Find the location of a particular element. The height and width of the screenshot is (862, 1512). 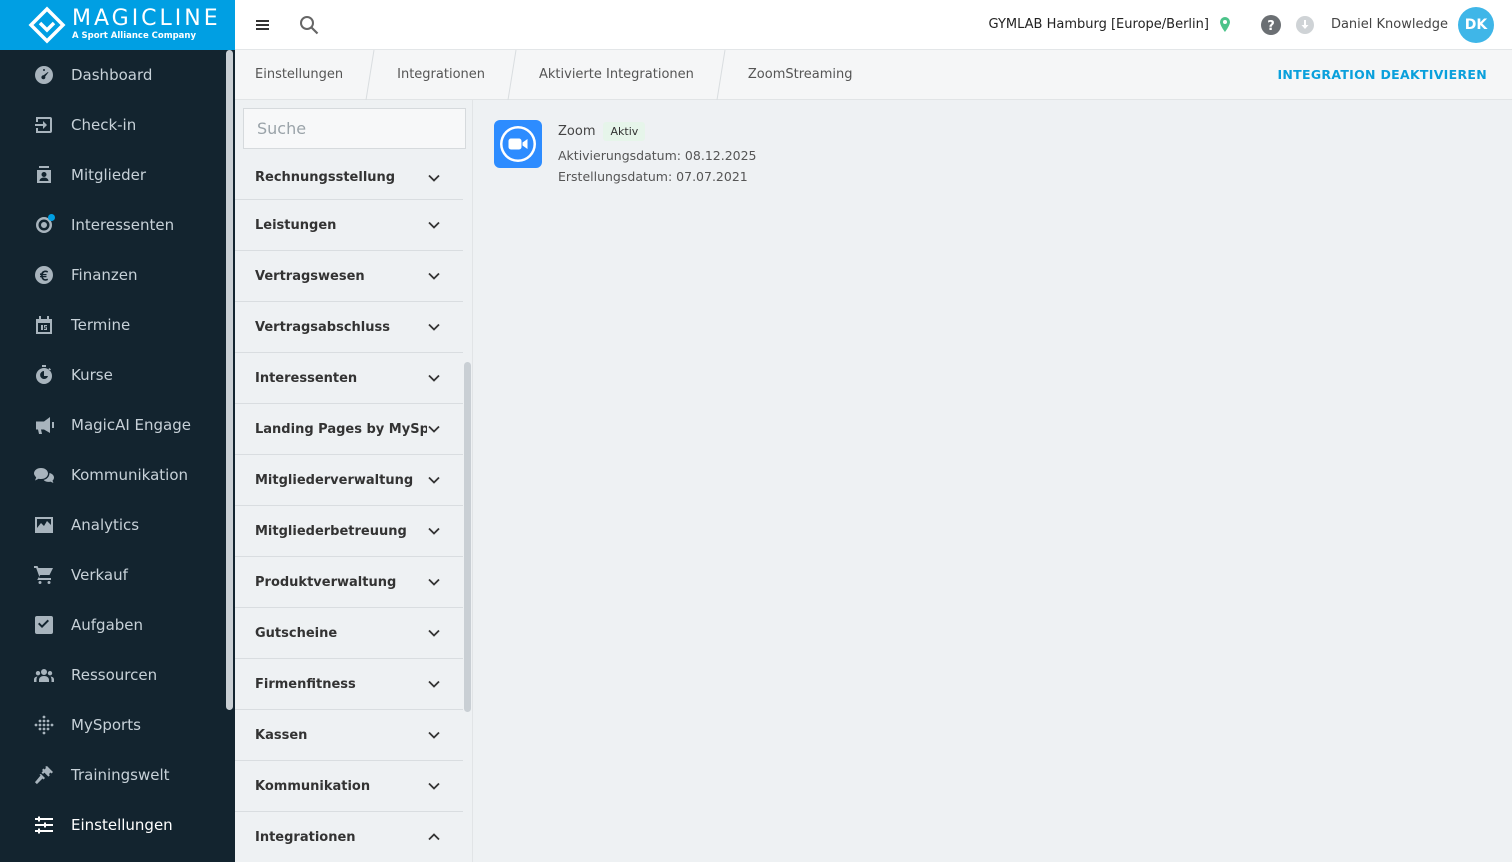

category-mitgliederverwaltung: Mitgliederverwaltung is located at coordinates (349, 480).